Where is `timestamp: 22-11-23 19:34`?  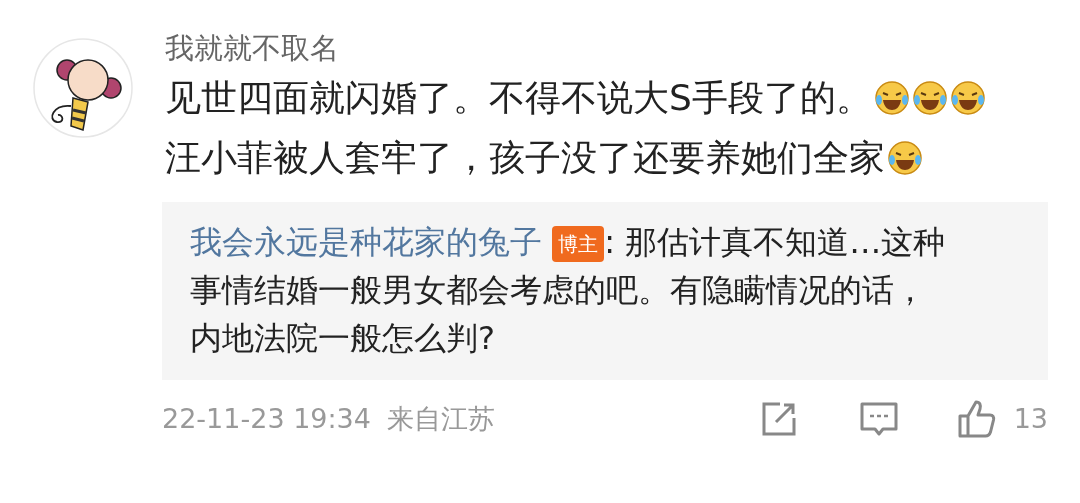 timestamp: 22-11-23 19:34 is located at coordinates (266, 418).